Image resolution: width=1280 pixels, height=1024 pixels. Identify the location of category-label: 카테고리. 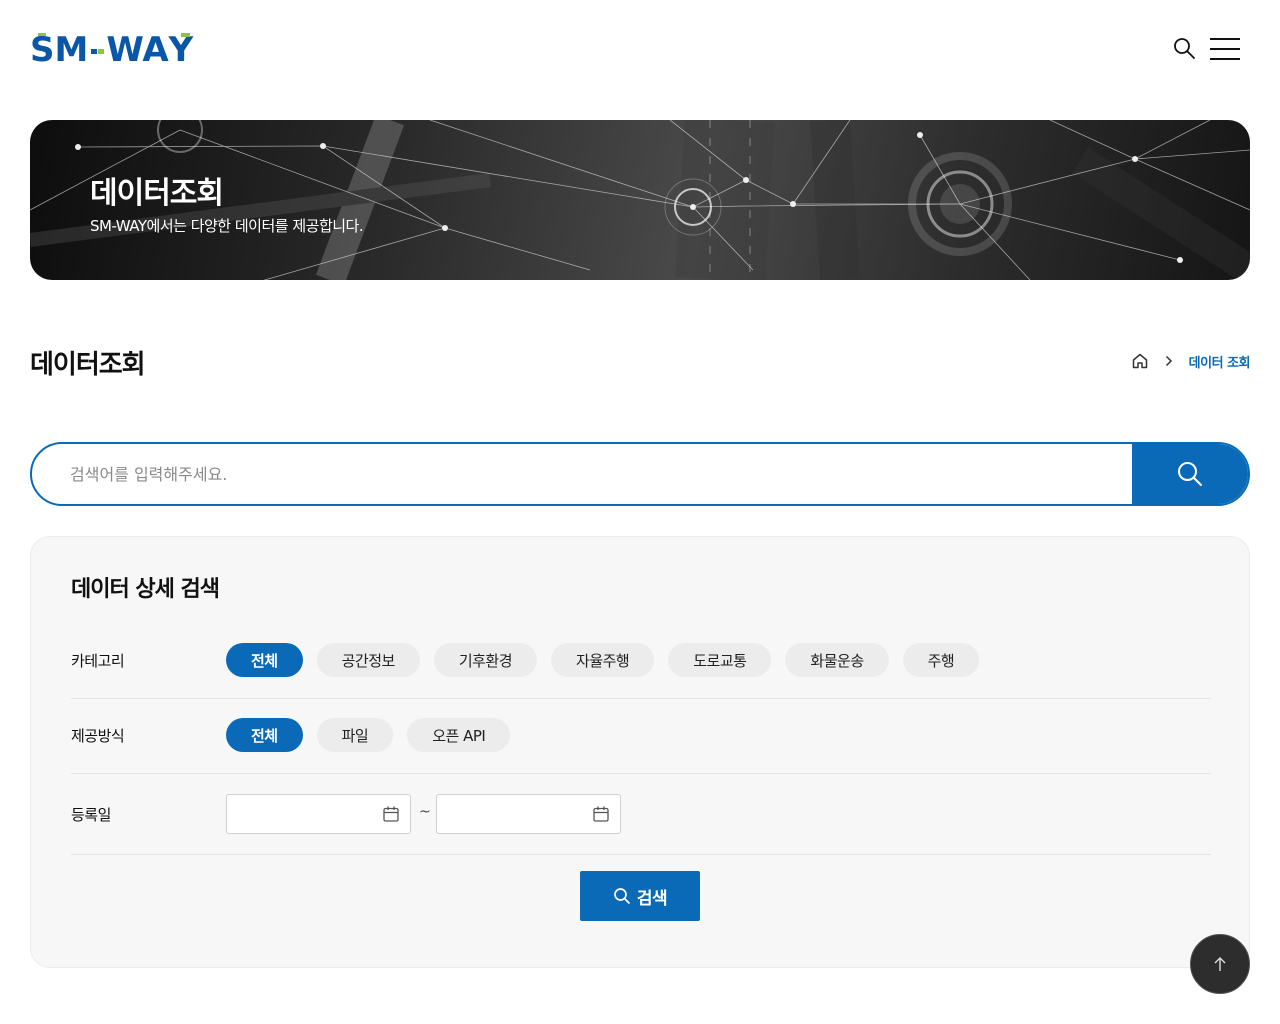
(98, 661).